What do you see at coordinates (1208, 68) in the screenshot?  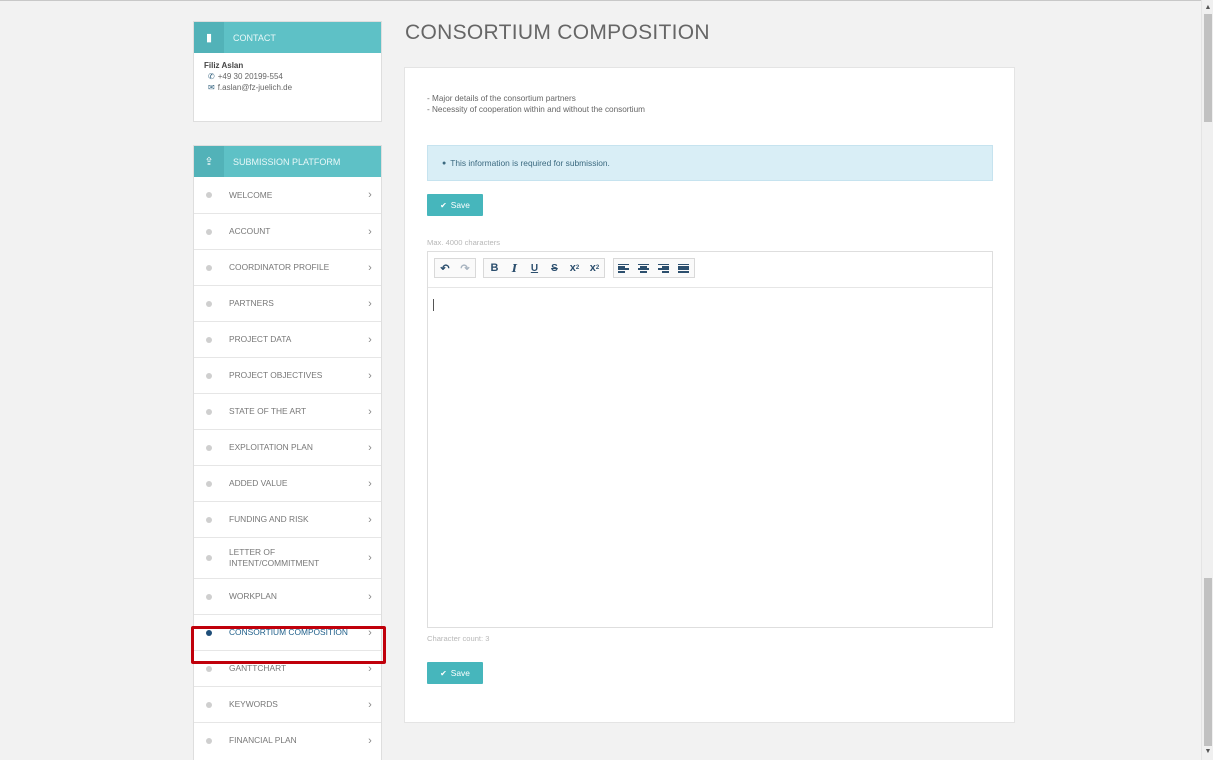 I see `scrollbar-thumb` at bounding box center [1208, 68].